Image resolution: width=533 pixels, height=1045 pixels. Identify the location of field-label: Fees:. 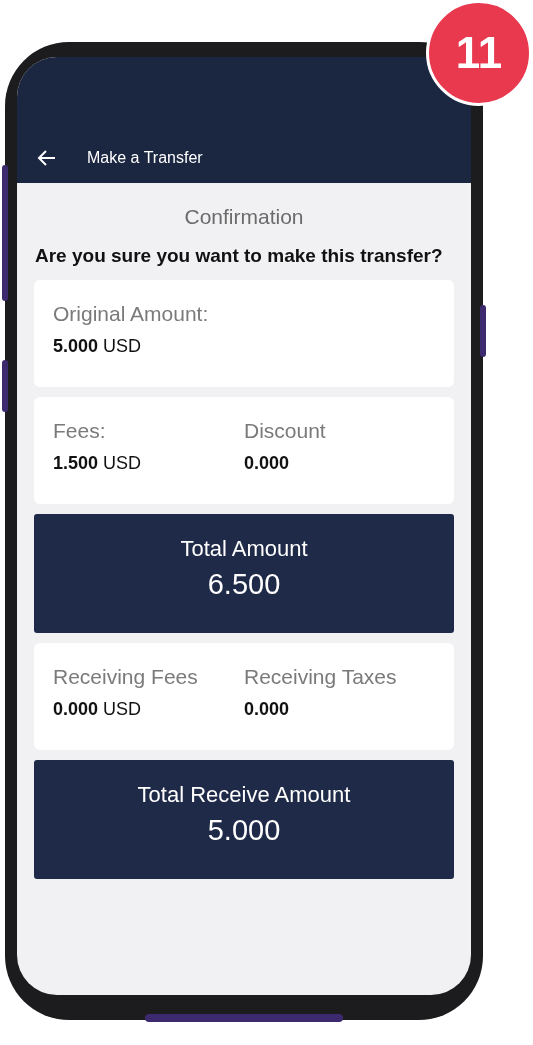
(80, 431).